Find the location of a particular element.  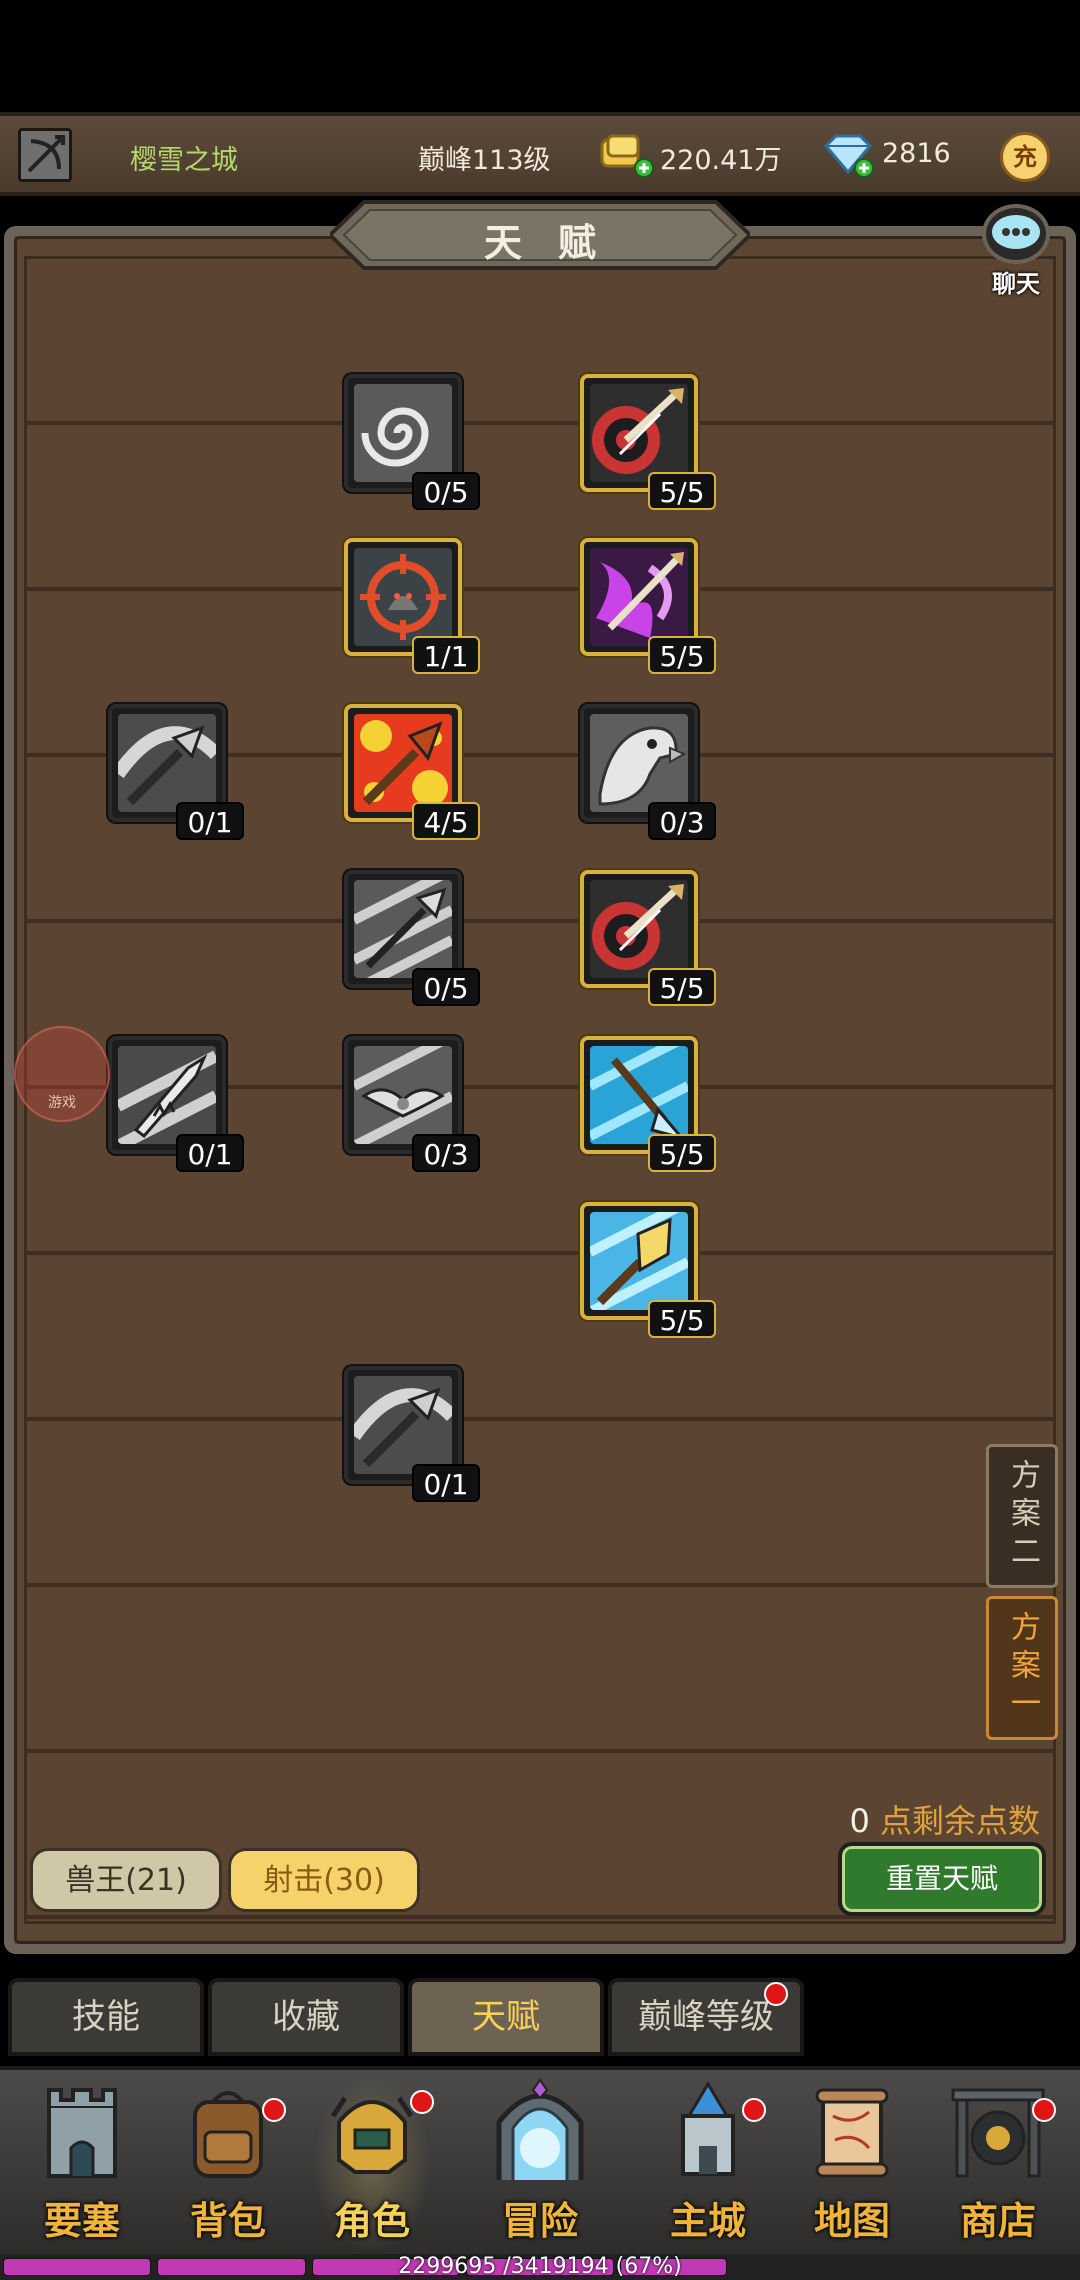

nav-character-label: 角色 is located at coordinates (371, 2221).